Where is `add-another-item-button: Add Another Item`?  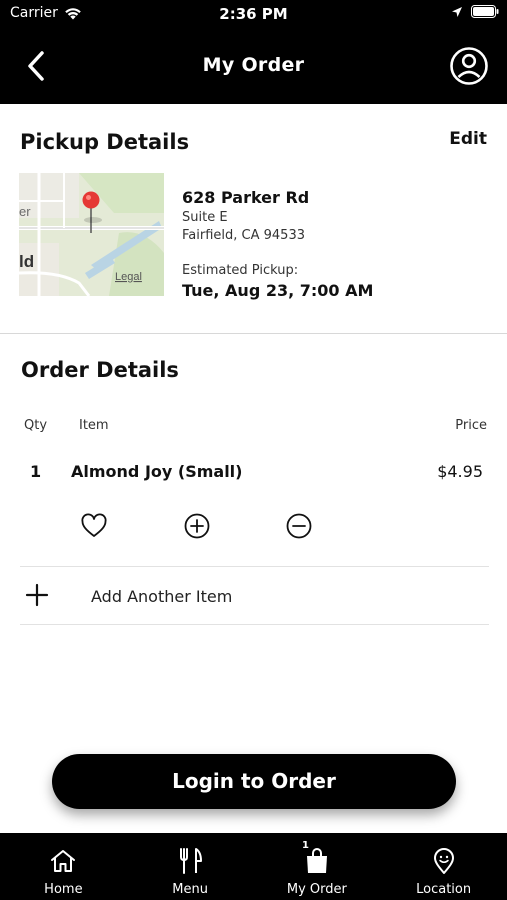
add-another-item-button: Add Another Item is located at coordinates (161, 596).